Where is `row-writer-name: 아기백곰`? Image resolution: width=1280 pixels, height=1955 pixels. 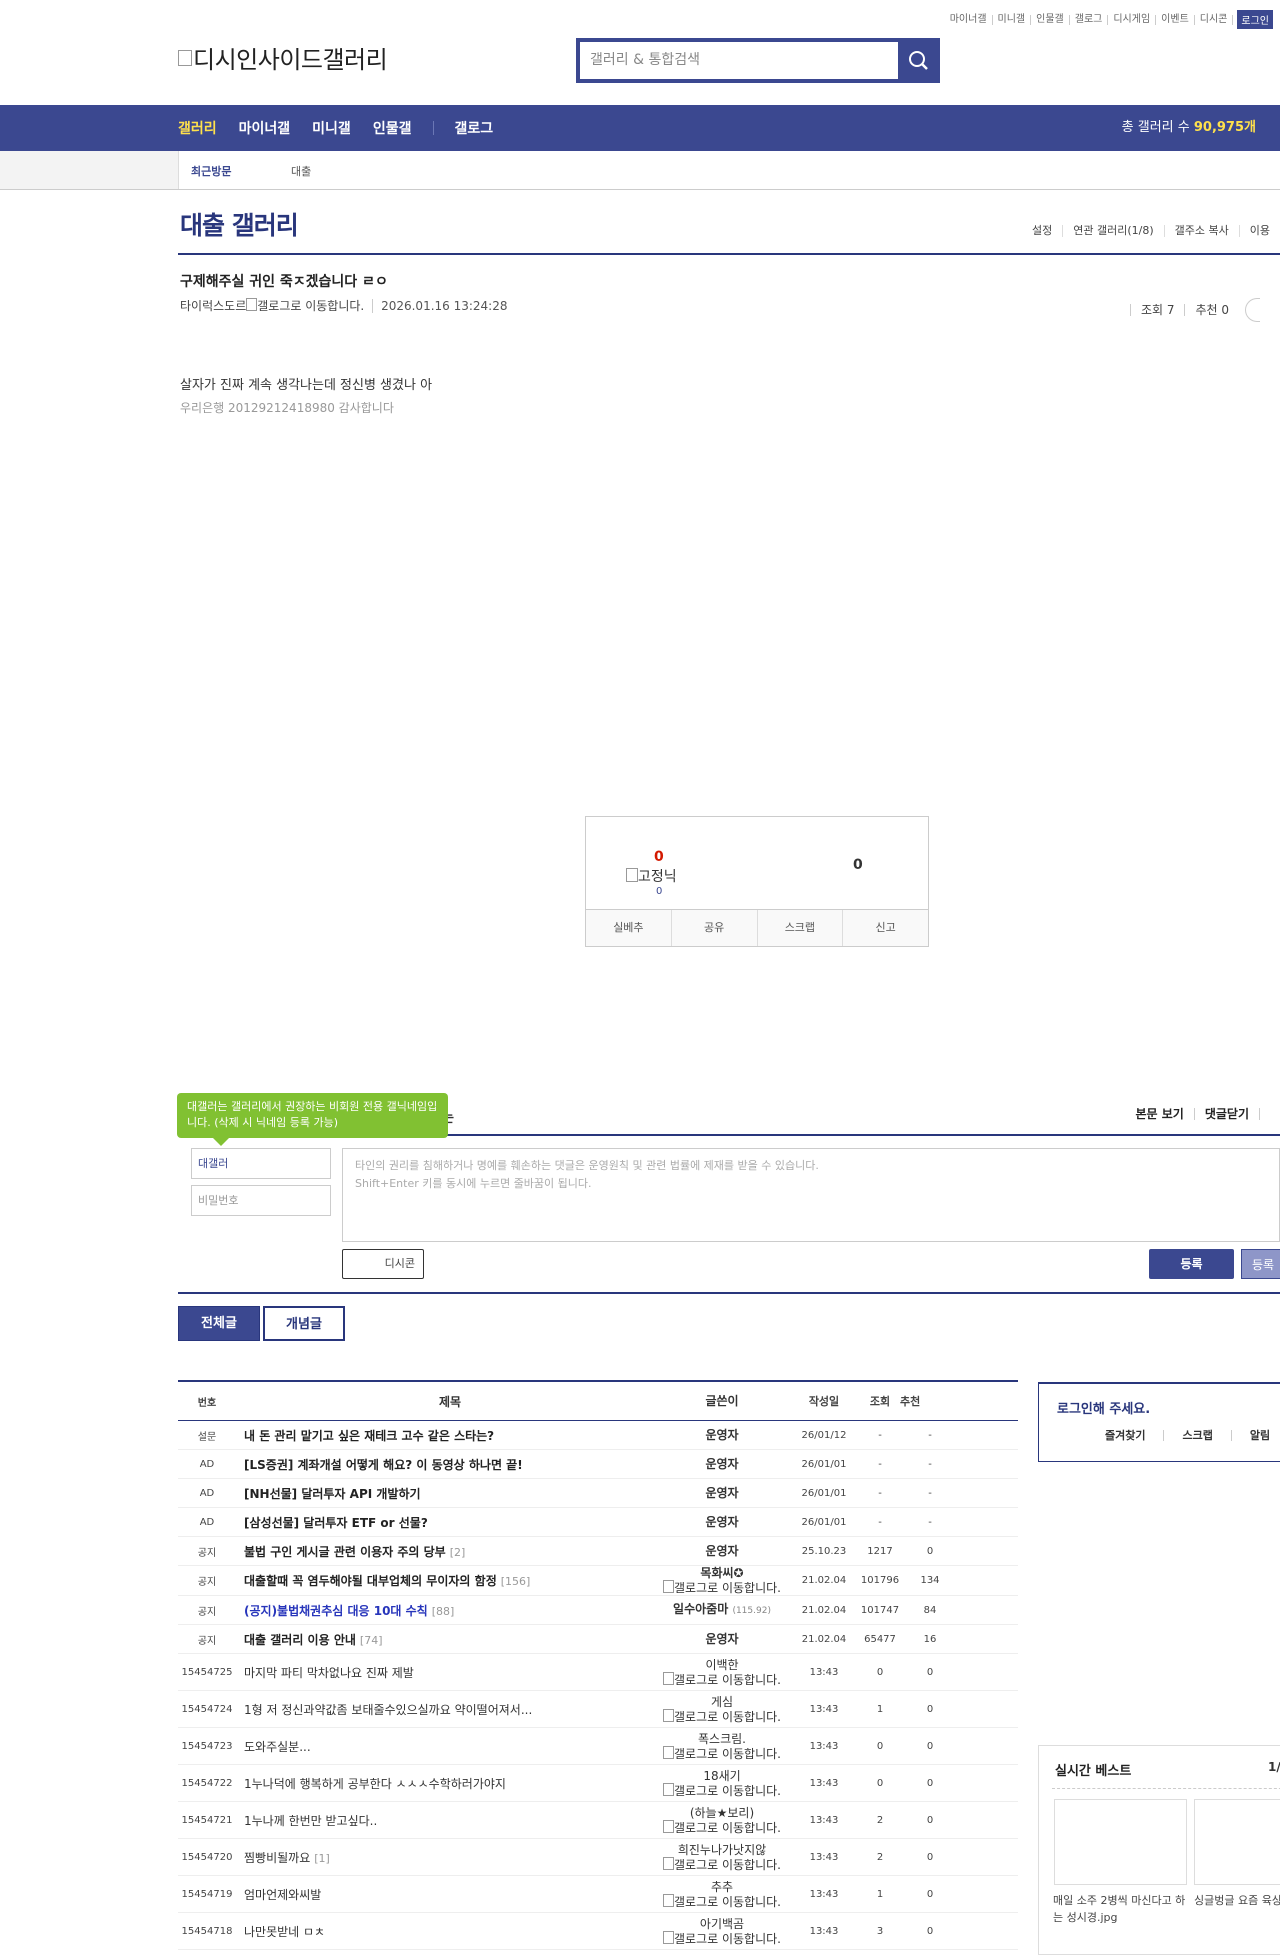 row-writer-name: 아기백곰 is located at coordinates (722, 1924).